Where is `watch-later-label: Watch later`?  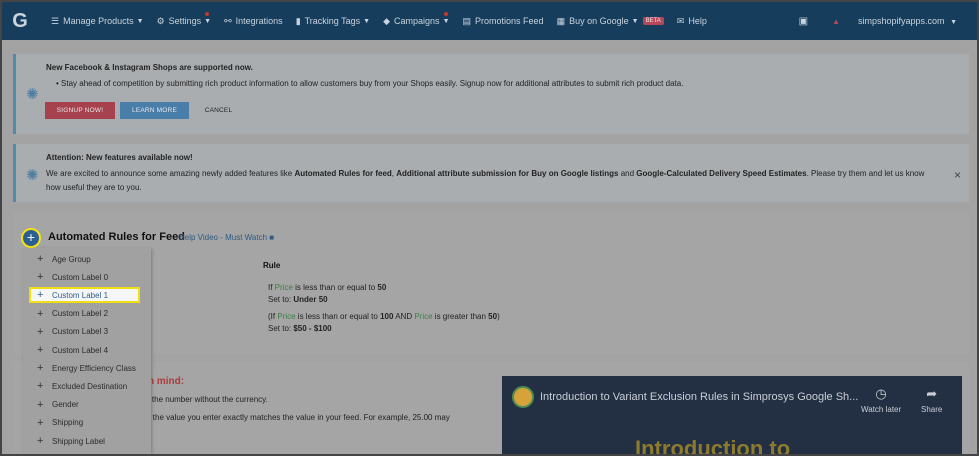
watch-later-label: Watch later is located at coordinates (881, 409).